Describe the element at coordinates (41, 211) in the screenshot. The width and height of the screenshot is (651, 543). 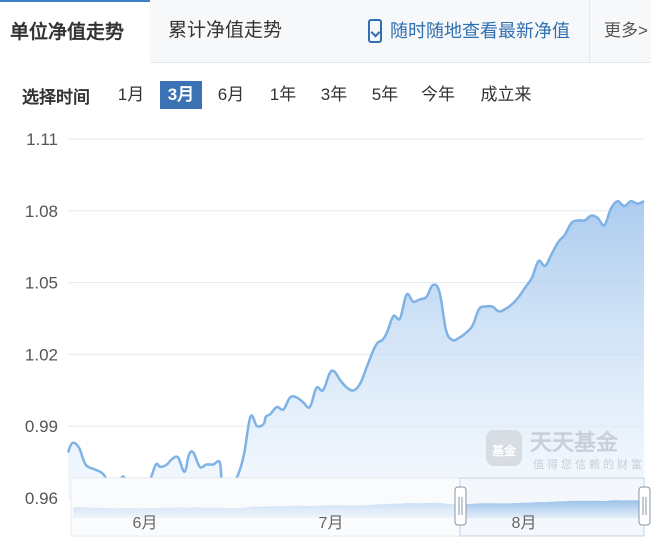
I see `y-tick-label: 1.08` at that location.